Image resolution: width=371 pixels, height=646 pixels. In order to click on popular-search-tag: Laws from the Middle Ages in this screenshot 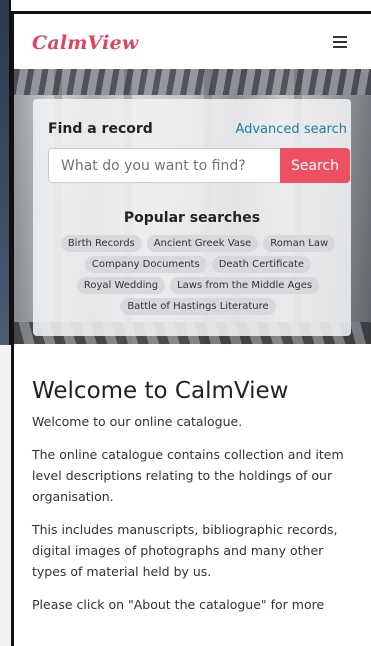, I will do `click(245, 285)`.